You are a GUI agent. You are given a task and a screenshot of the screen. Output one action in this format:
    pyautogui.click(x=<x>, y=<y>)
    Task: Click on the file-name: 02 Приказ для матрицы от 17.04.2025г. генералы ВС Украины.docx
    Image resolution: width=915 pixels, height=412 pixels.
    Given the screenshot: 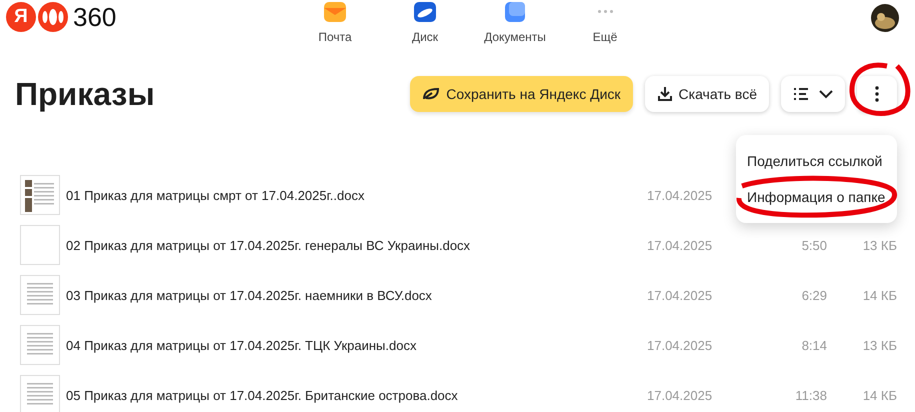 What is the action you would take?
    pyautogui.click(x=269, y=245)
    